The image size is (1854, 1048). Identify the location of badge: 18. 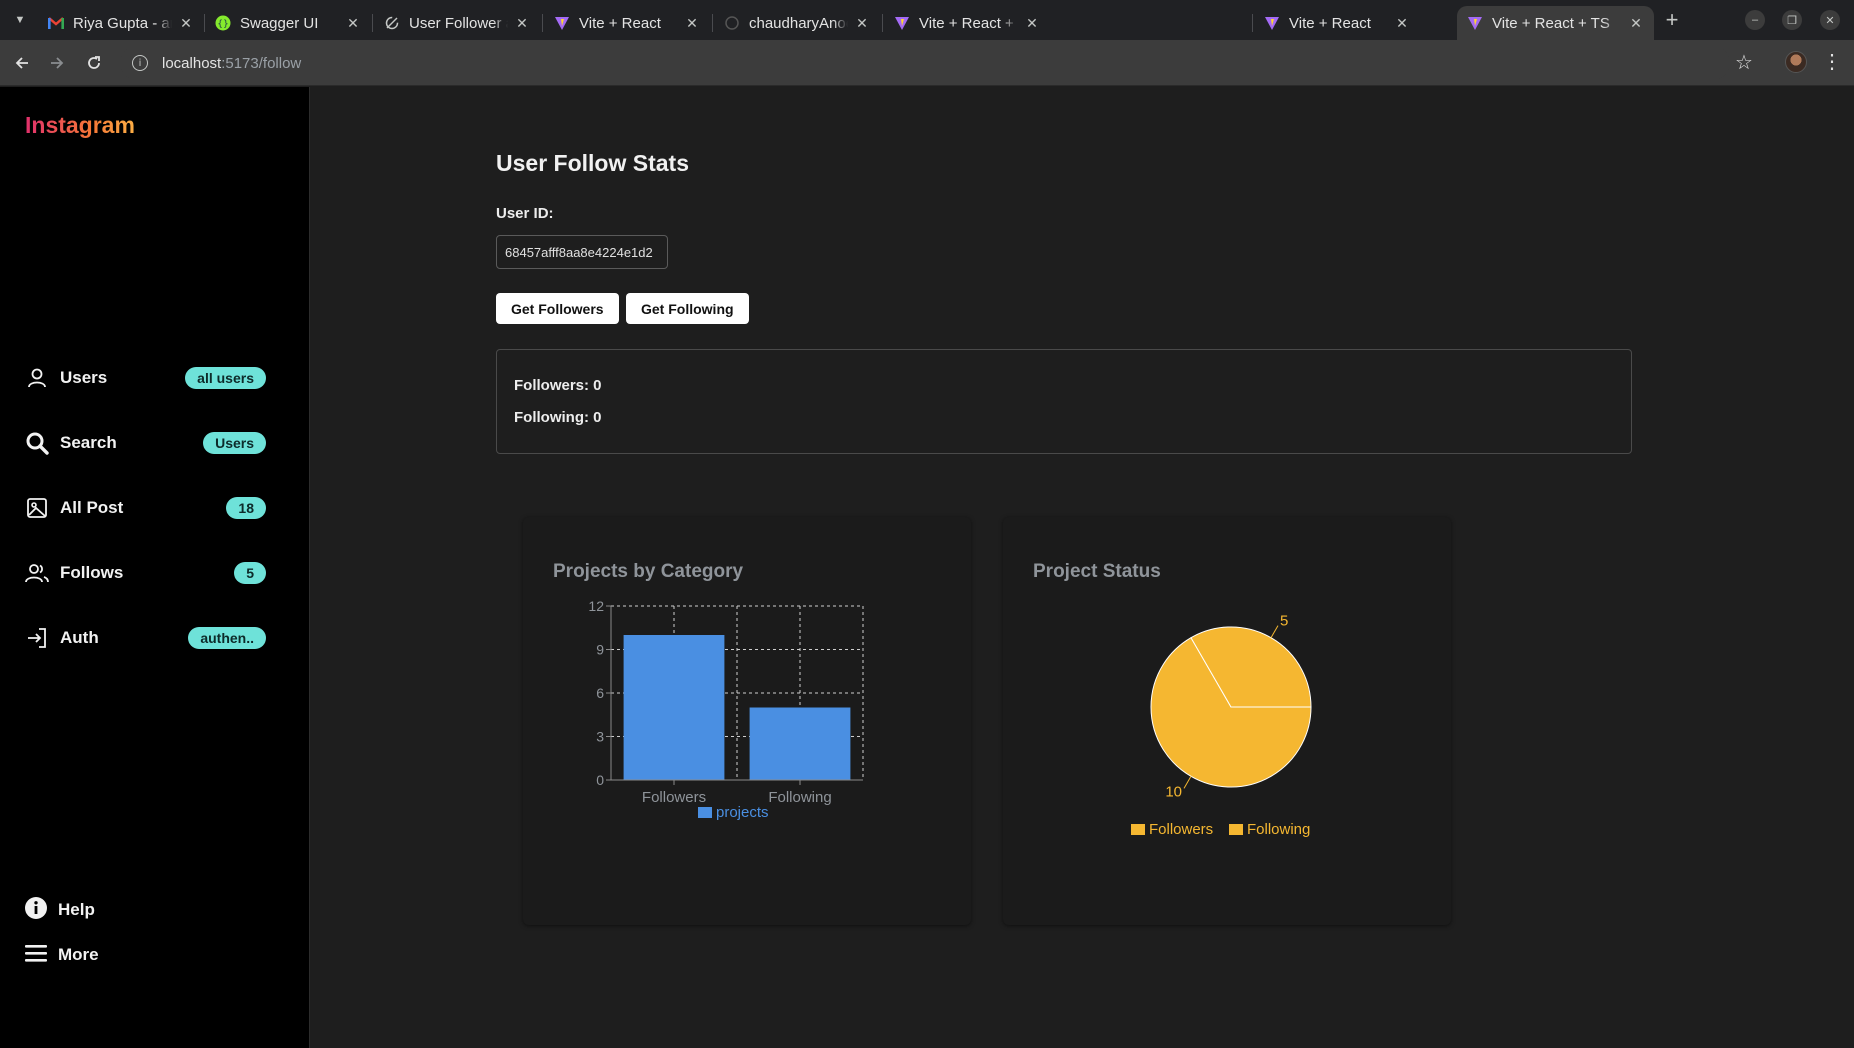
(246, 508).